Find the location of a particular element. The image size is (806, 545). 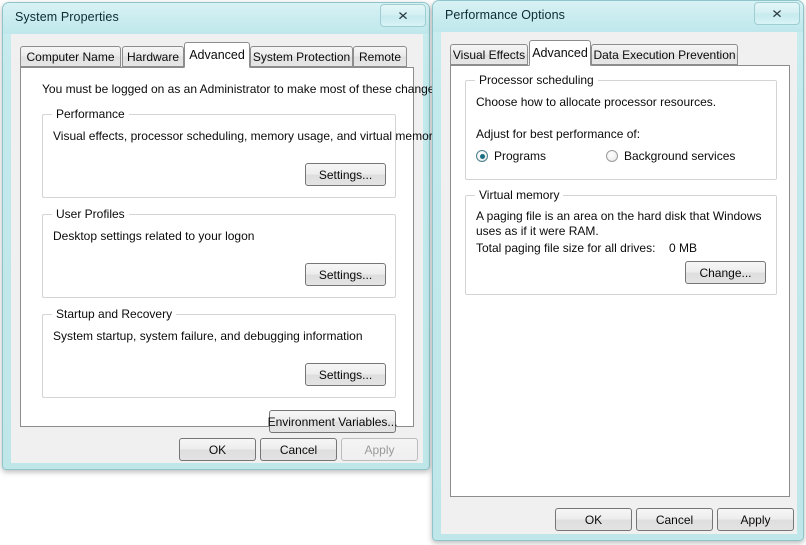

tab-visual-effects: Visual Effects is located at coordinates (489, 54).